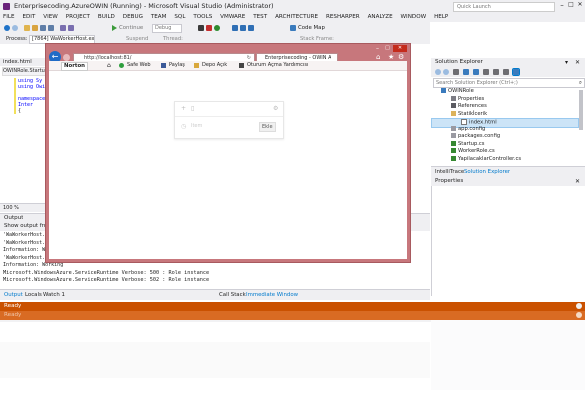 The width and height of the screenshot is (585, 414). What do you see at coordinates (469, 107) in the screenshot?
I see `tree-item-references: References` at bounding box center [469, 107].